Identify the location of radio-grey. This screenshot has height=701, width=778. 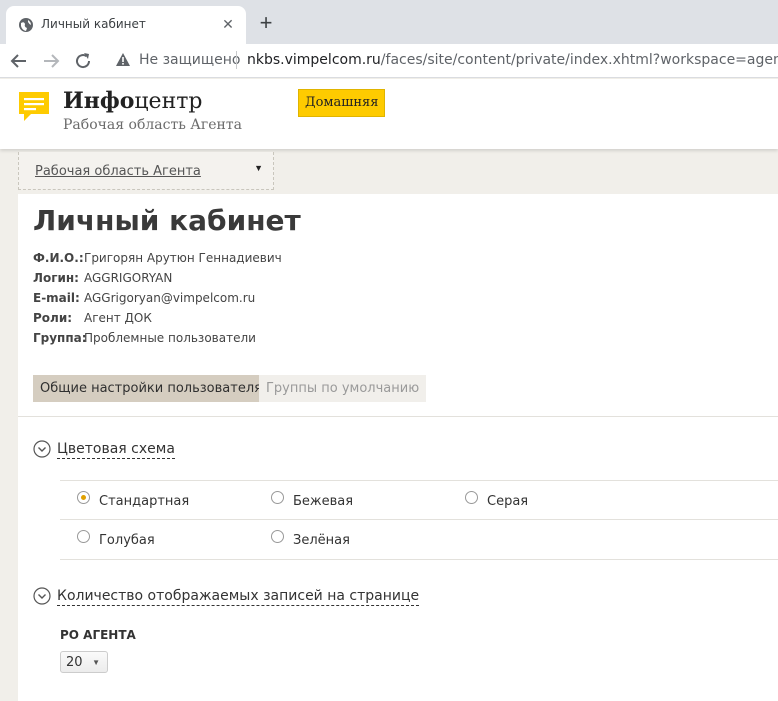
(471, 497).